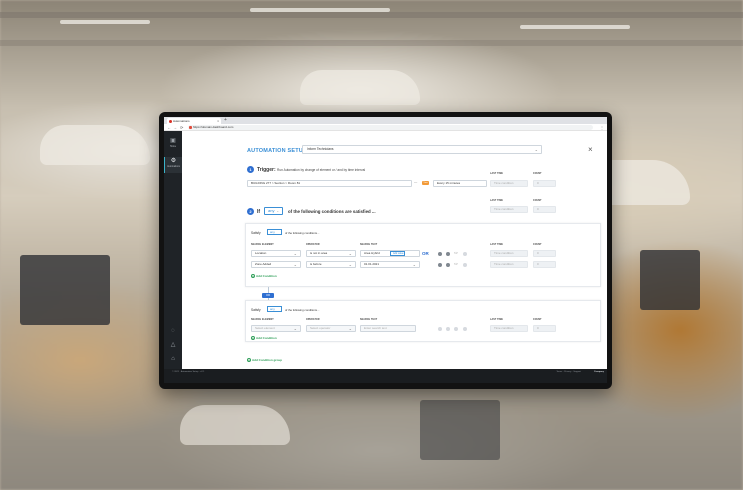  I want to click on any-value: any, so click(271, 210).